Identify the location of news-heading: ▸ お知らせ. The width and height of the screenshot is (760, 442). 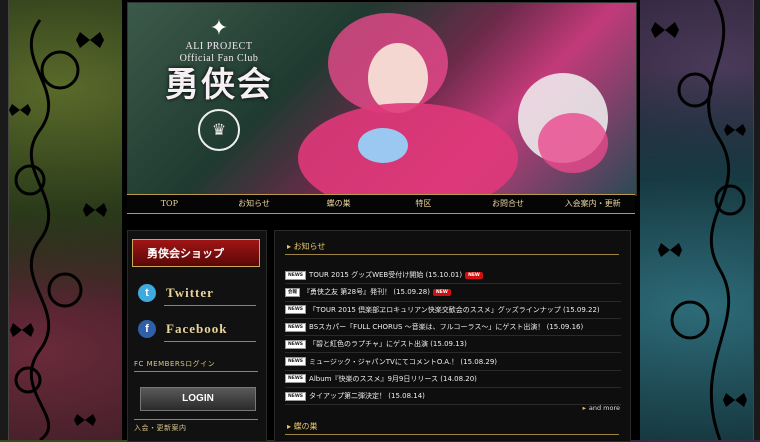
(306, 246).